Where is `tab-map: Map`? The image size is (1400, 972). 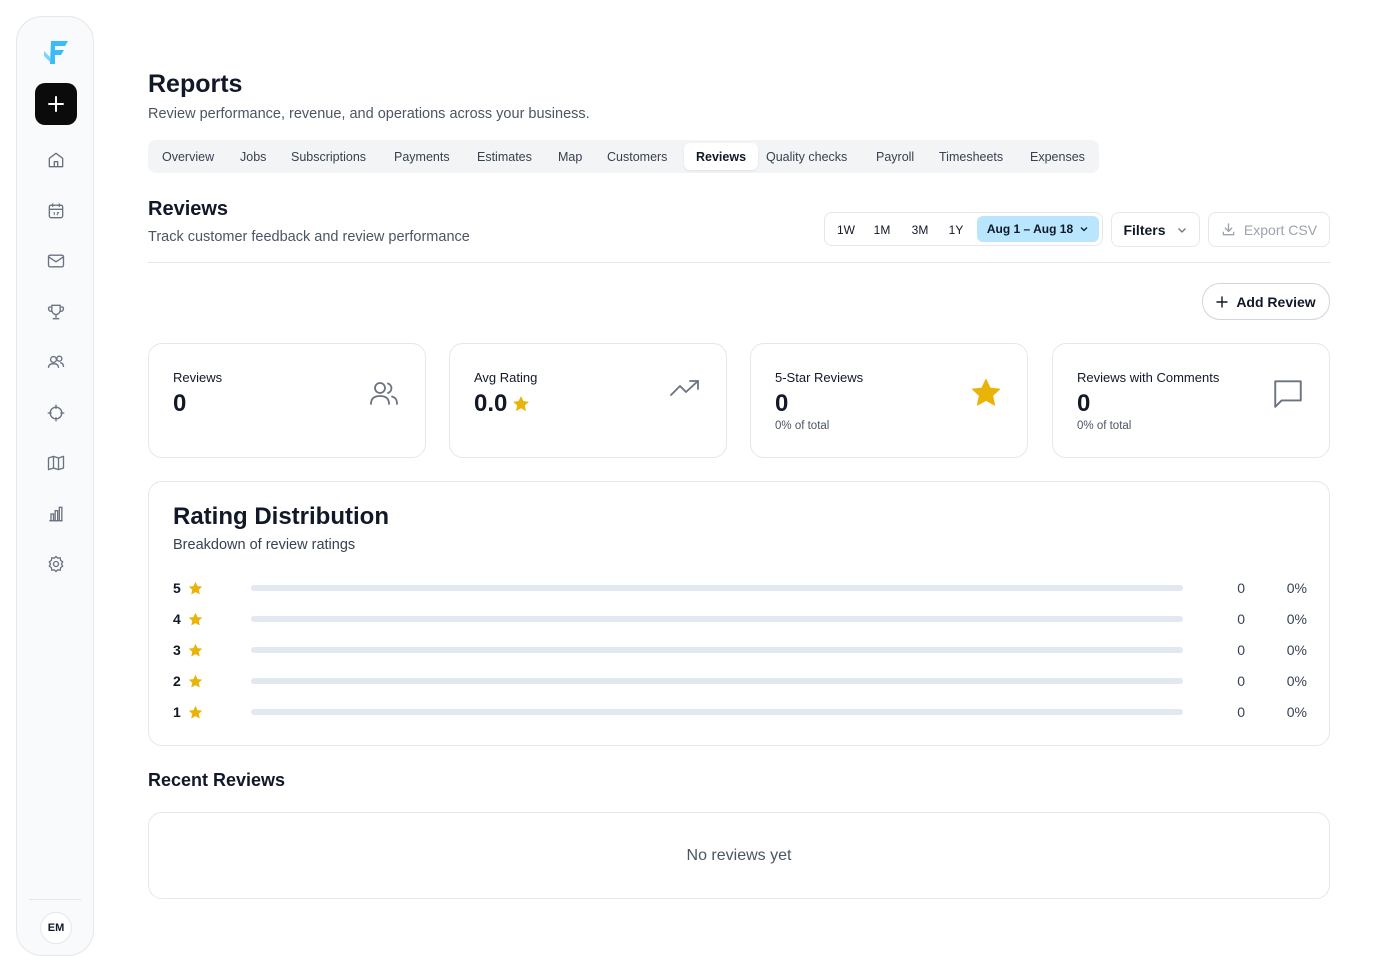
tab-map: Map is located at coordinates (570, 156).